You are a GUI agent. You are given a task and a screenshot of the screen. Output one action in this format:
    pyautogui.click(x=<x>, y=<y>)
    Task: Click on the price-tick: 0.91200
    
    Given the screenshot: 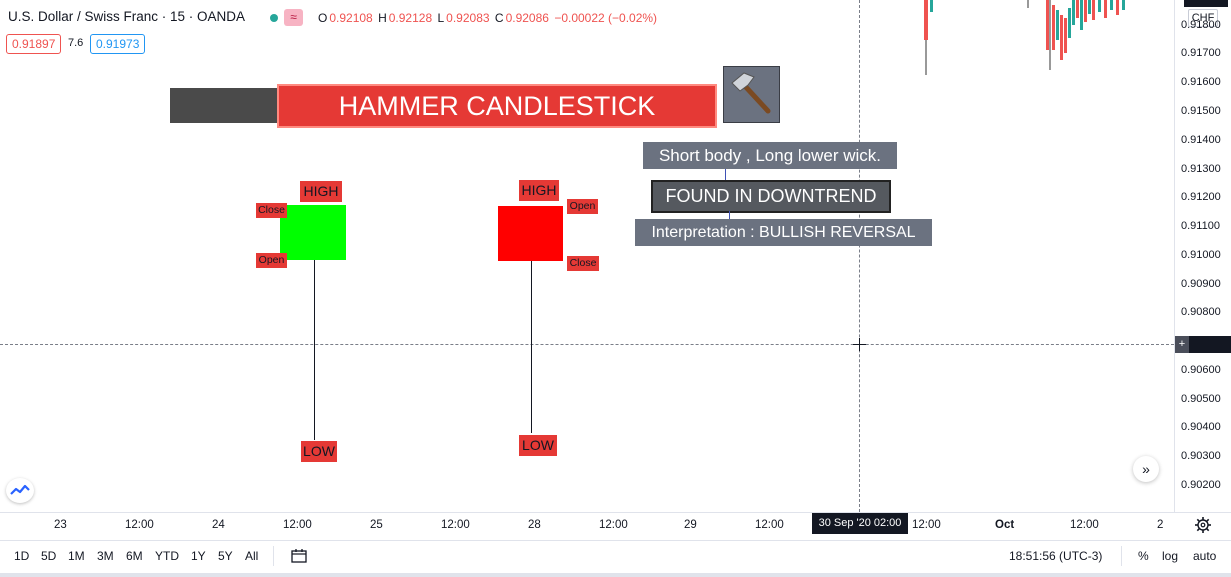 What is the action you would take?
    pyautogui.click(x=1201, y=197)
    